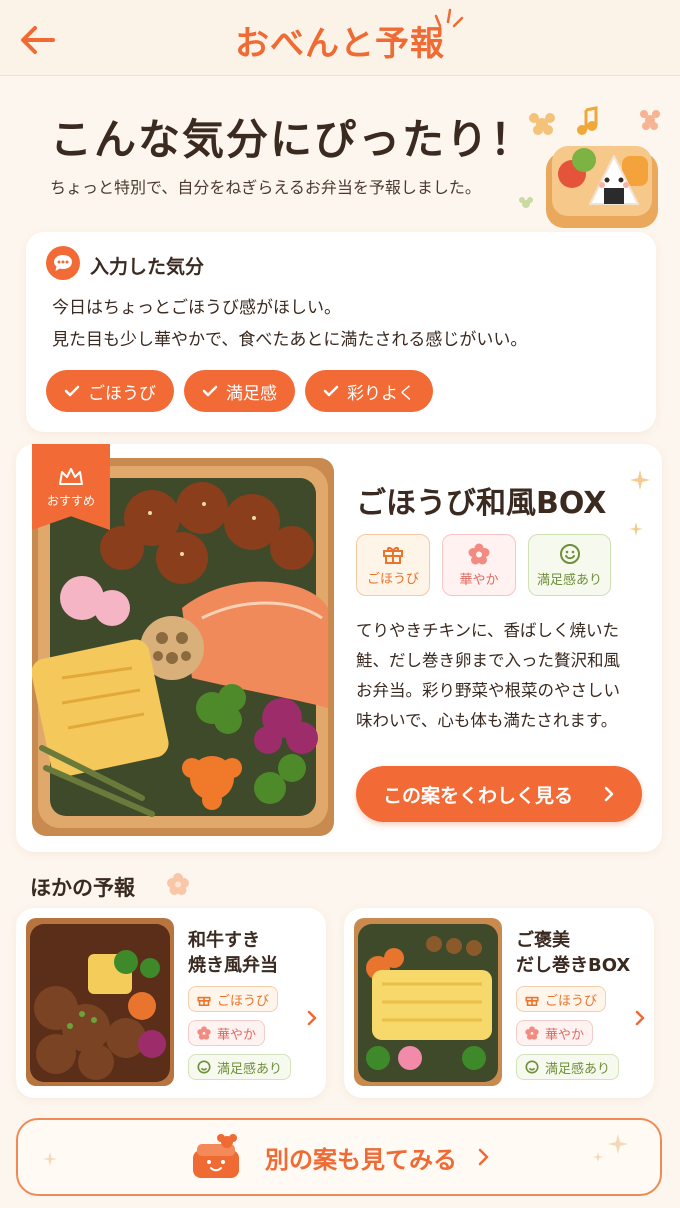 This screenshot has height=1208, width=680. What do you see at coordinates (361, 1159) in the screenshot?
I see `see-other-options-label: 別の案も見てみる` at bounding box center [361, 1159].